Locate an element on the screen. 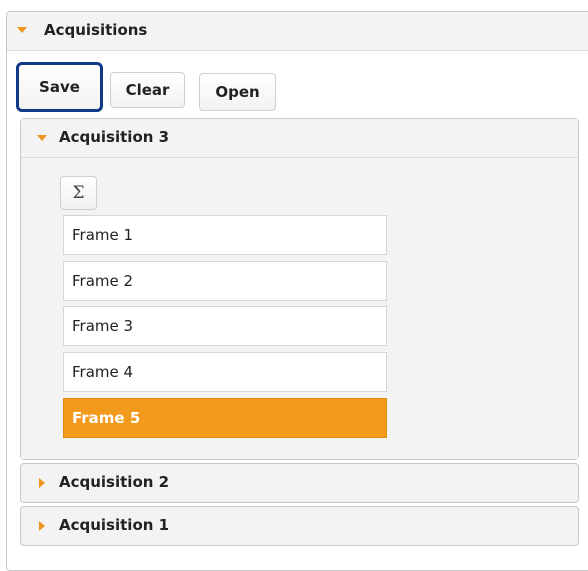 The width and height of the screenshot is (588, 571). sum-symbol: Σ is located at coordinates (78, 193).